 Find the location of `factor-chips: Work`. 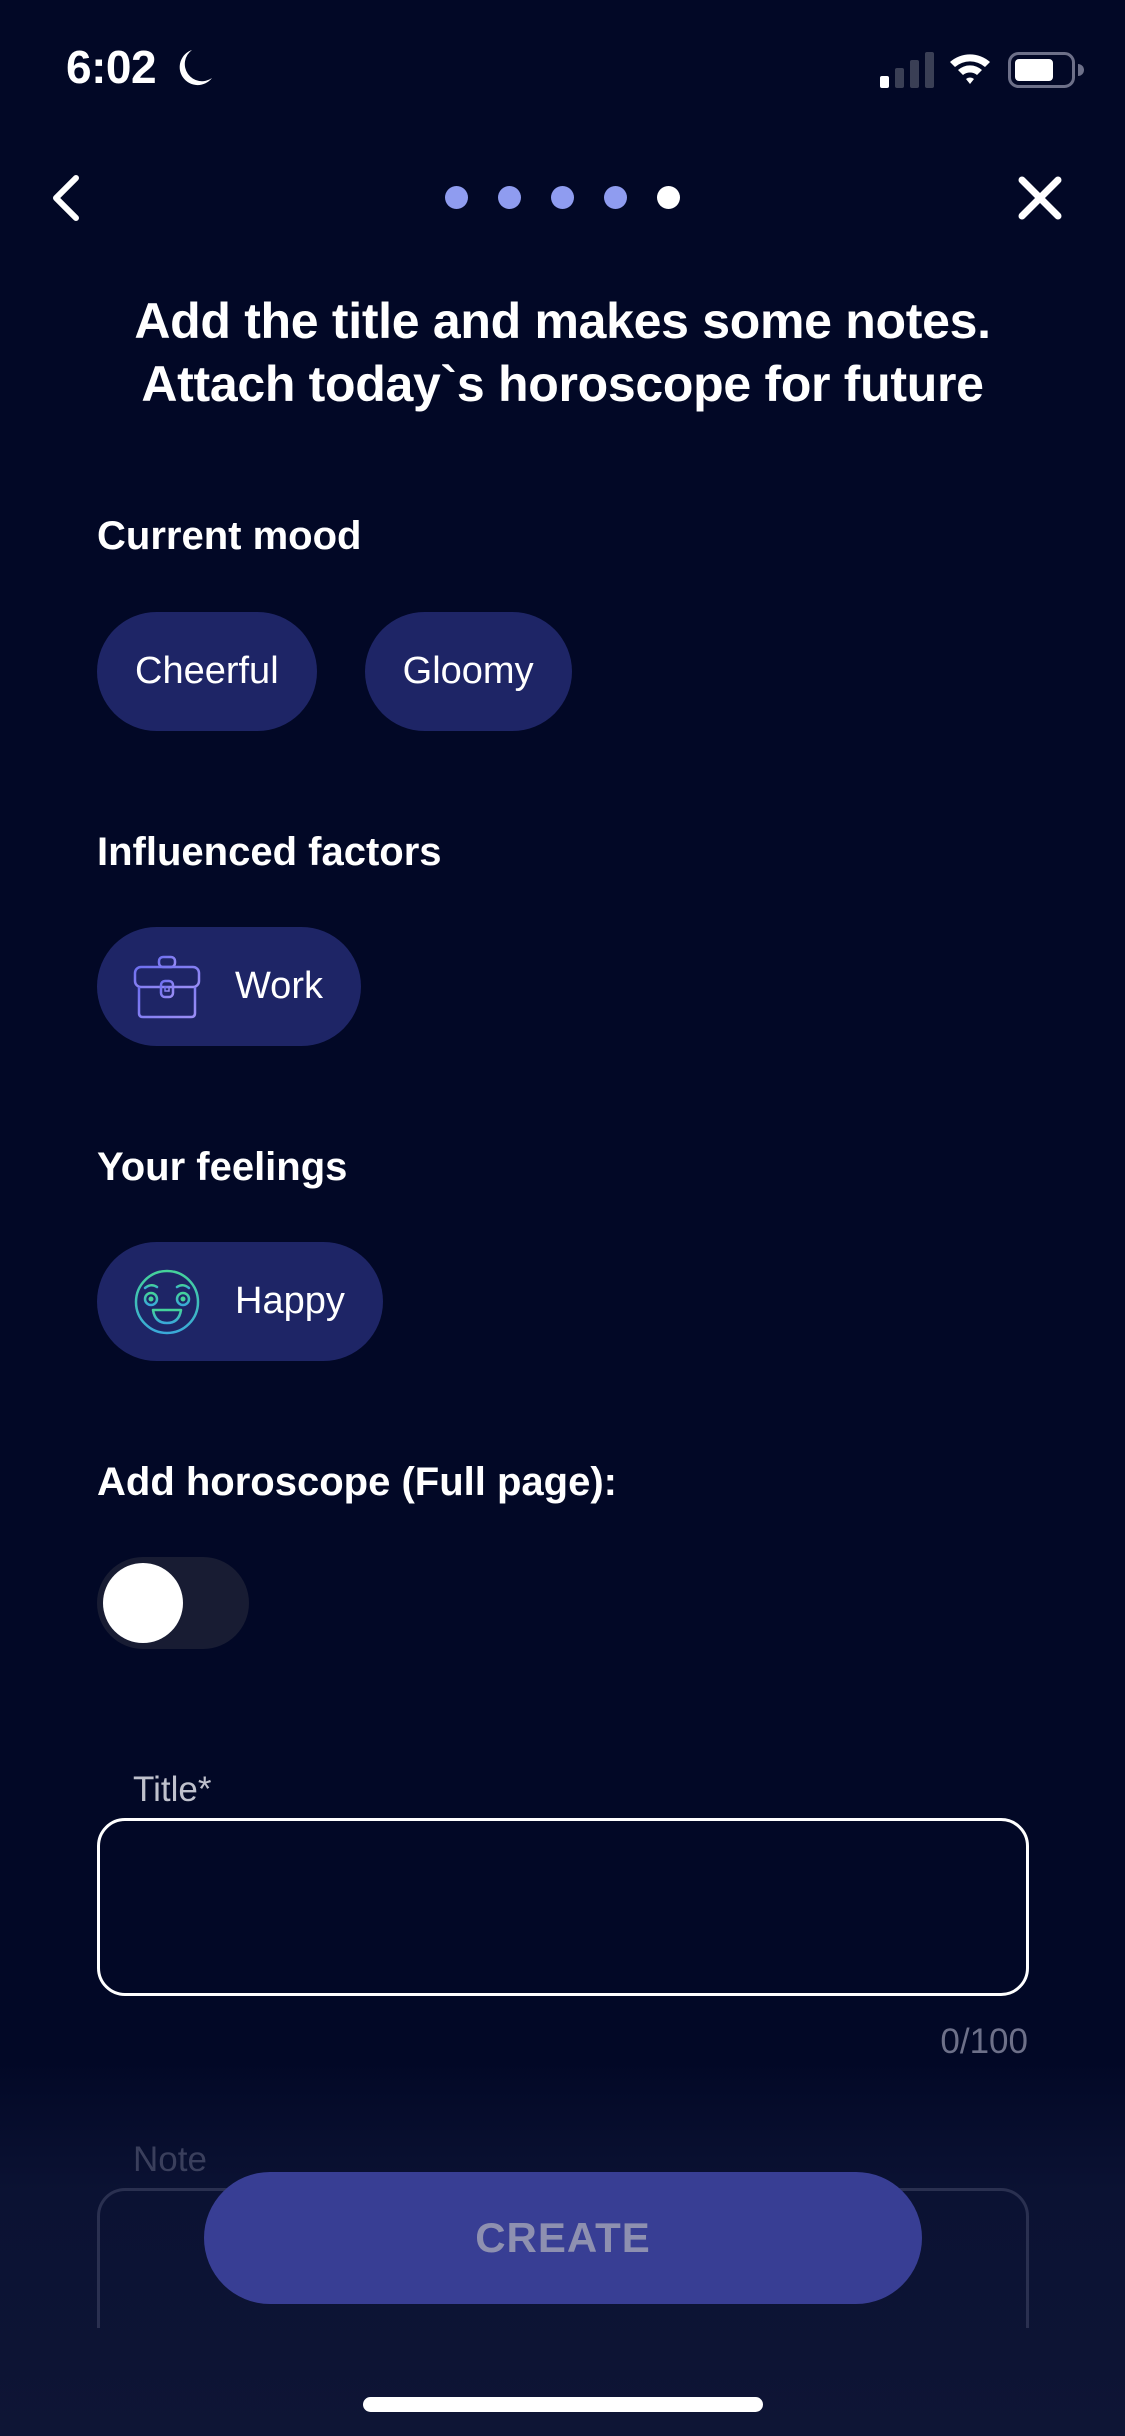

factor-chips: Work is located at coordinates (229, 986).